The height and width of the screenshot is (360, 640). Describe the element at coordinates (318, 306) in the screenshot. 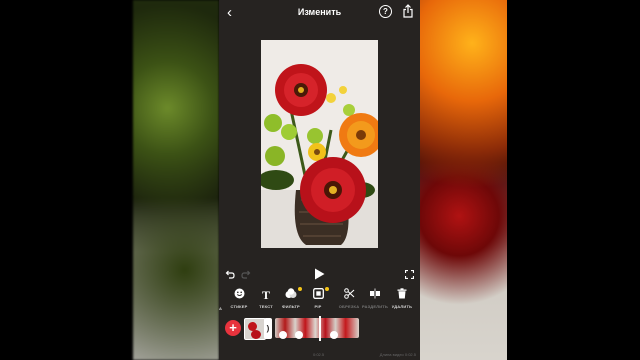

I see `tool-label: PIP` at that location.